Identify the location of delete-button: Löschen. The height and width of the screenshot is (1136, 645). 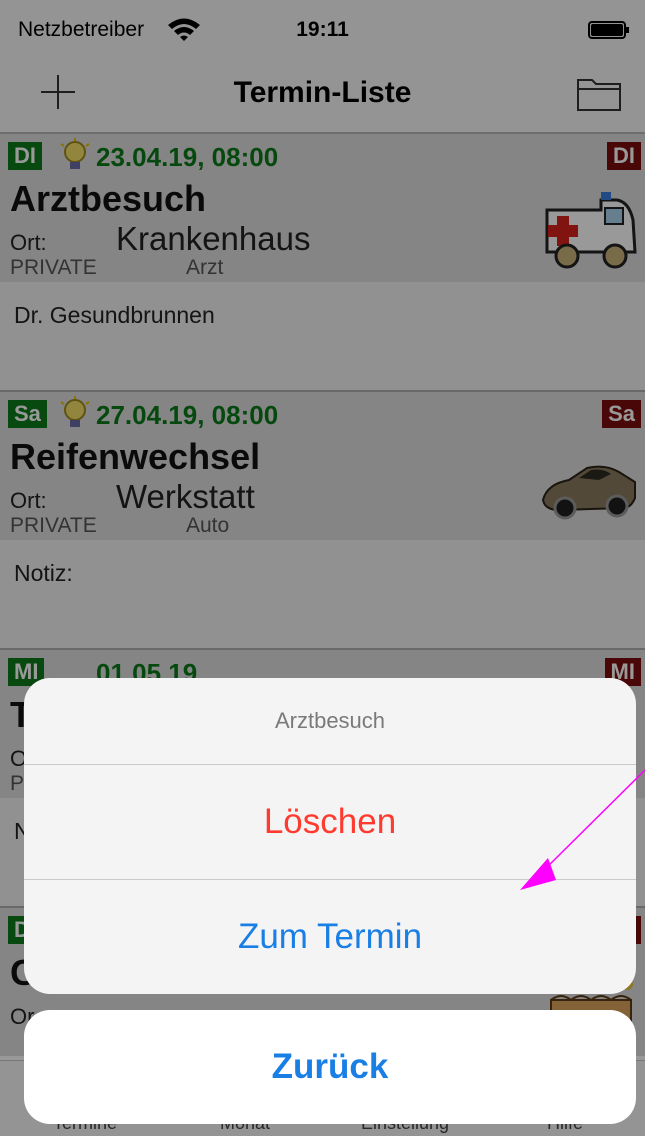
(330, 822).